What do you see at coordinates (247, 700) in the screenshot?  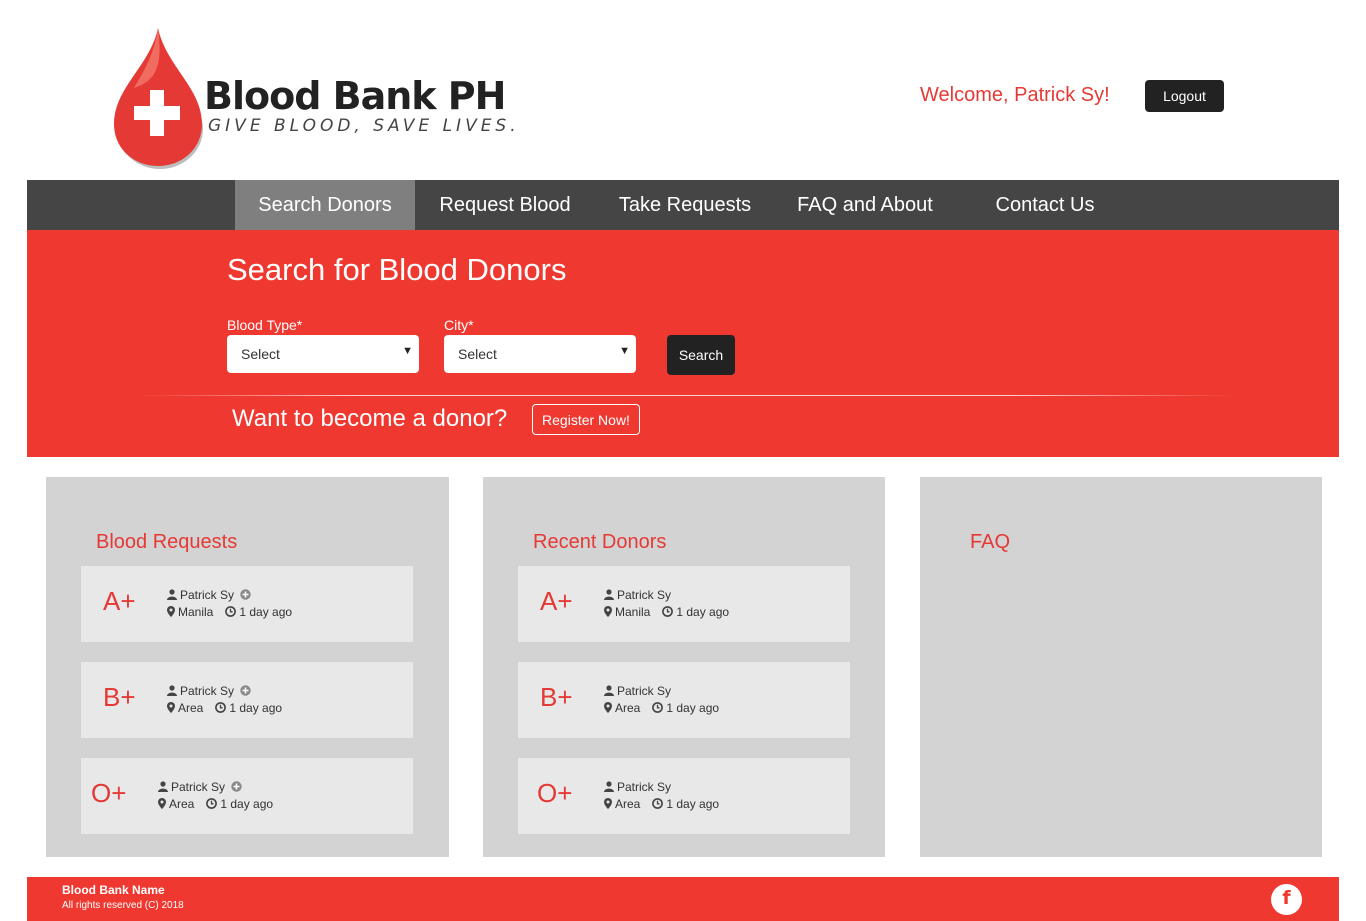 I see `request-item: B+ Patrick Sy Area 1 day ago` at bounding box center [247, 700].